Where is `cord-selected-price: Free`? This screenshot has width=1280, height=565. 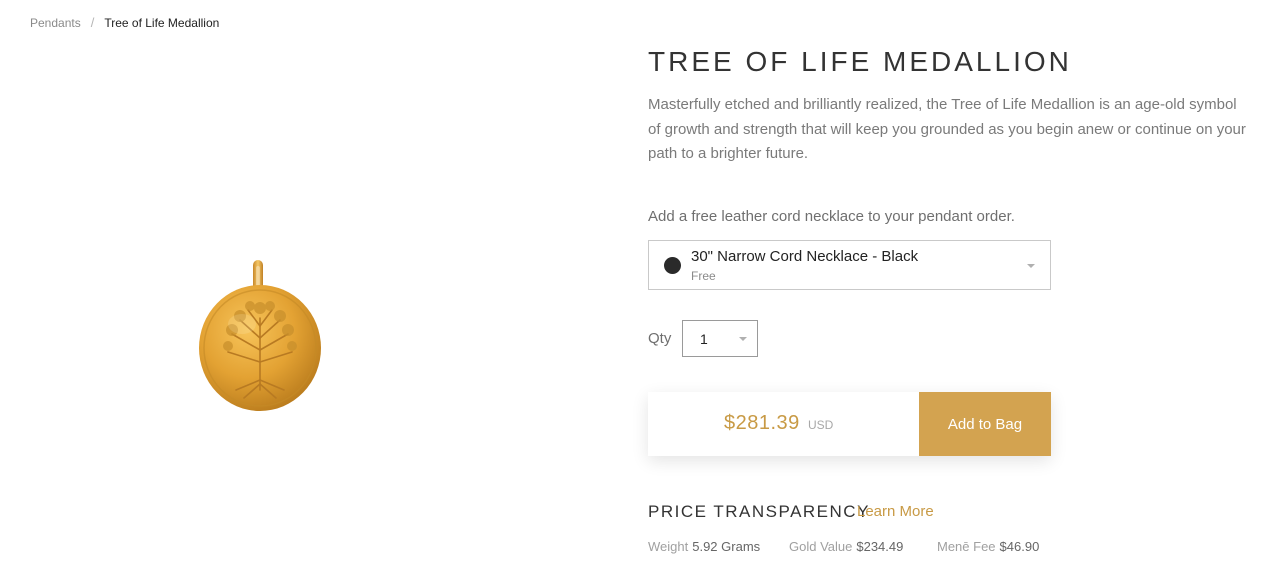
cord-selected-price: Free is located at coordinates (703, 276).